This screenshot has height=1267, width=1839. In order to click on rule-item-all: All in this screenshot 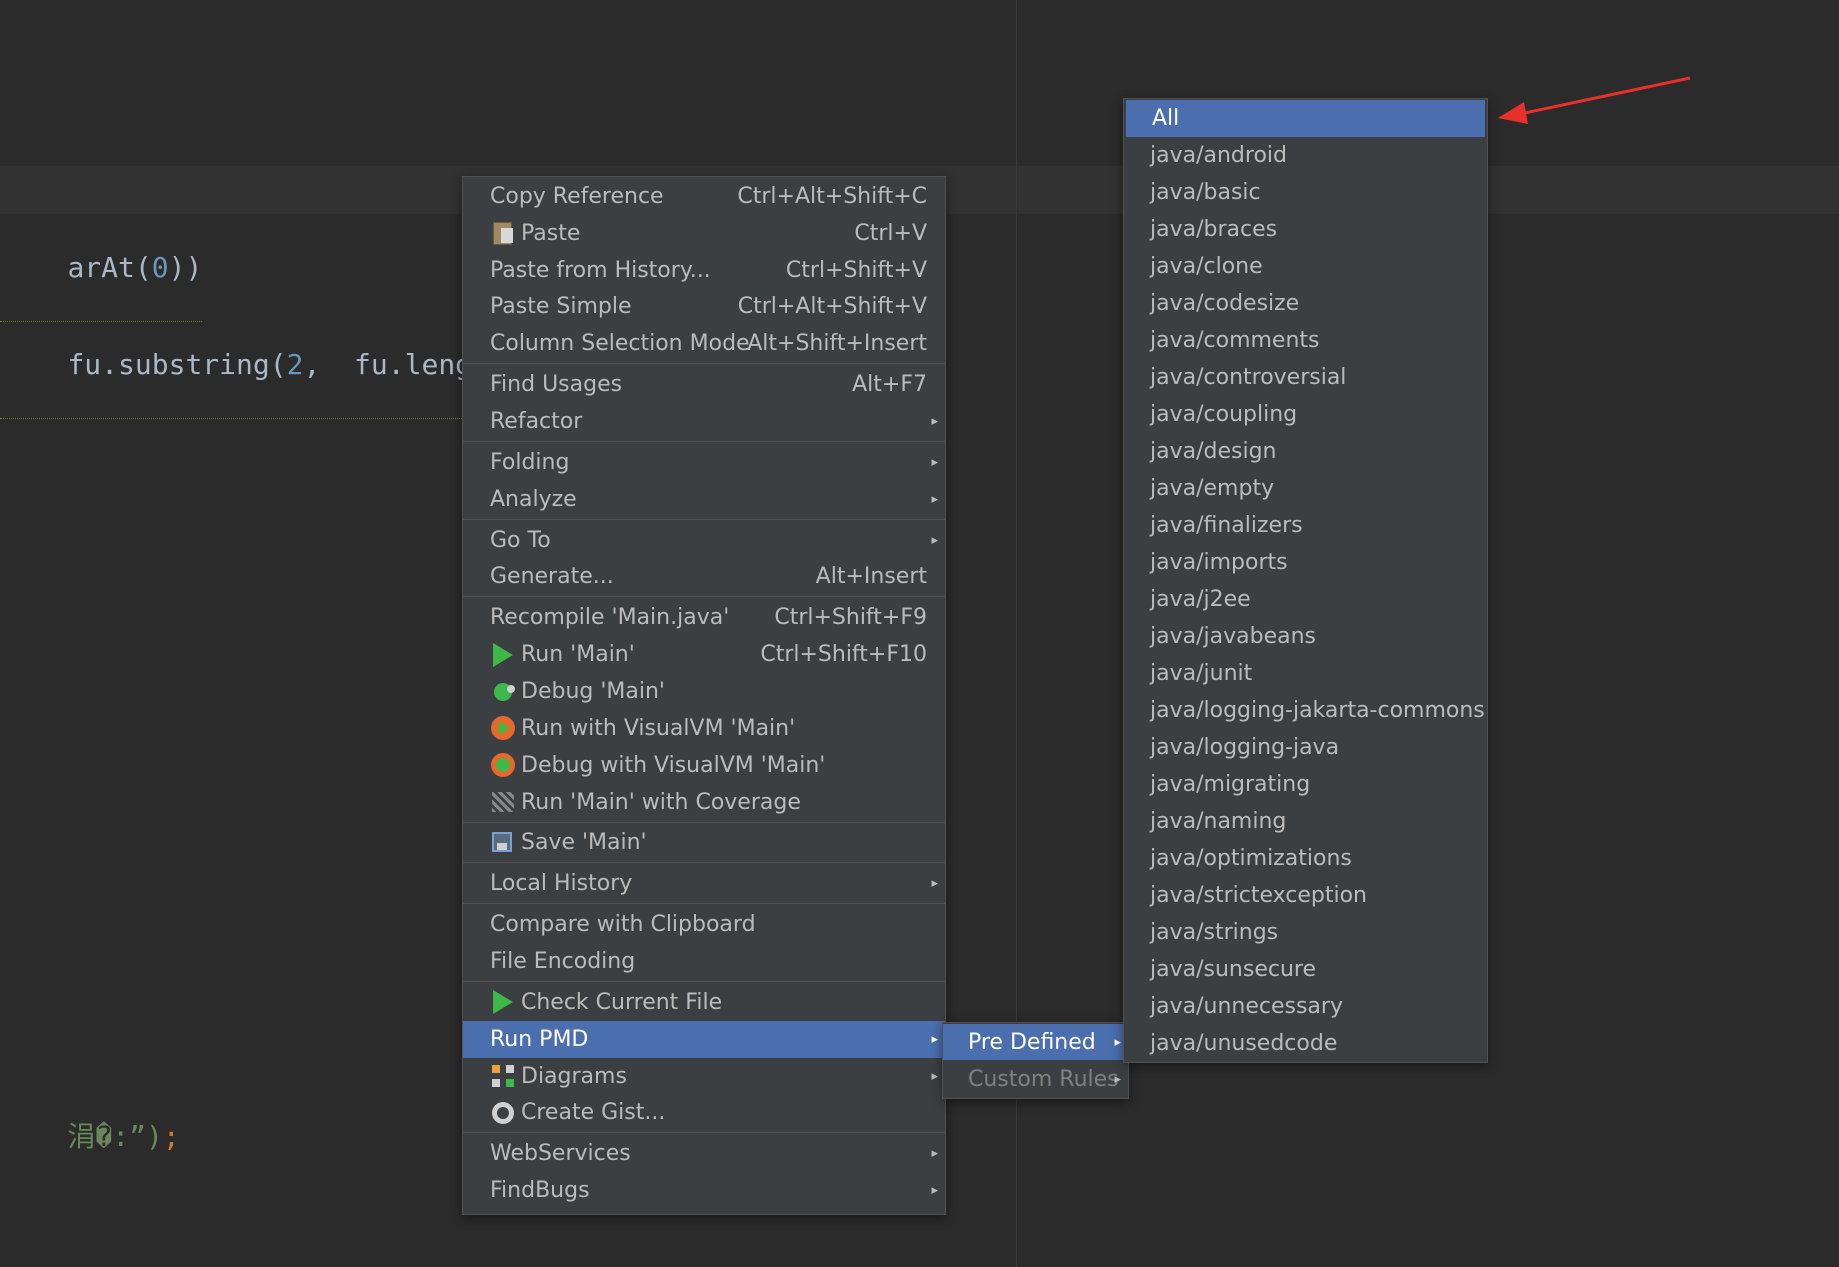, I will do `click(1305, 118)`.